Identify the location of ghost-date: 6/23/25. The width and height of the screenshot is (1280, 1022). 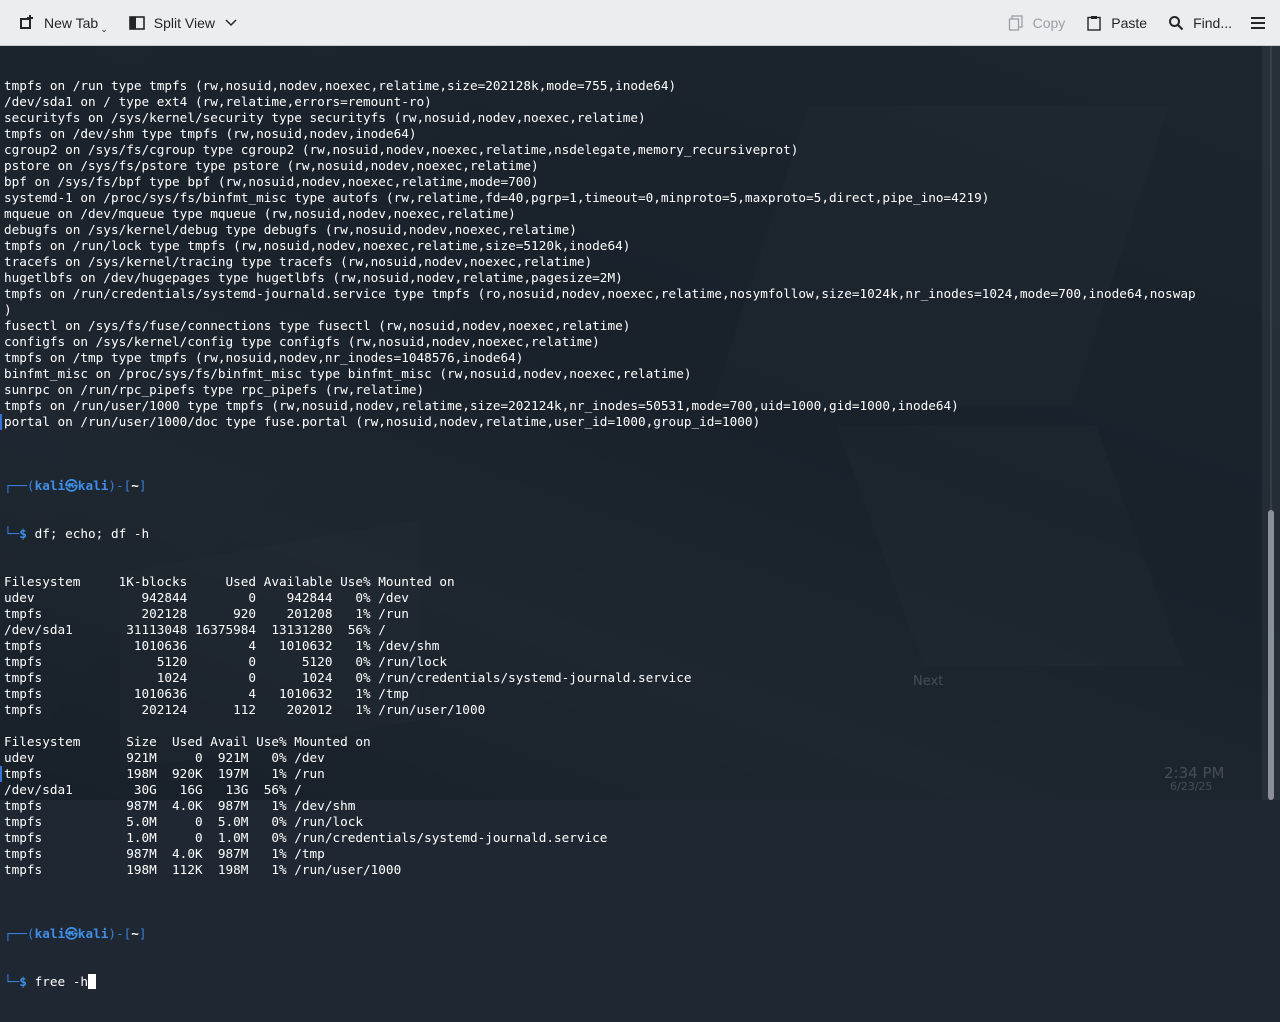
(1191, 786).